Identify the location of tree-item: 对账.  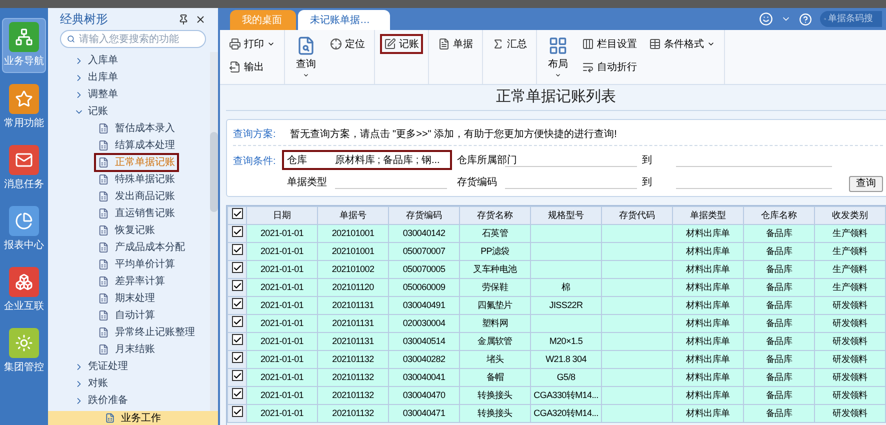
(142, 383).